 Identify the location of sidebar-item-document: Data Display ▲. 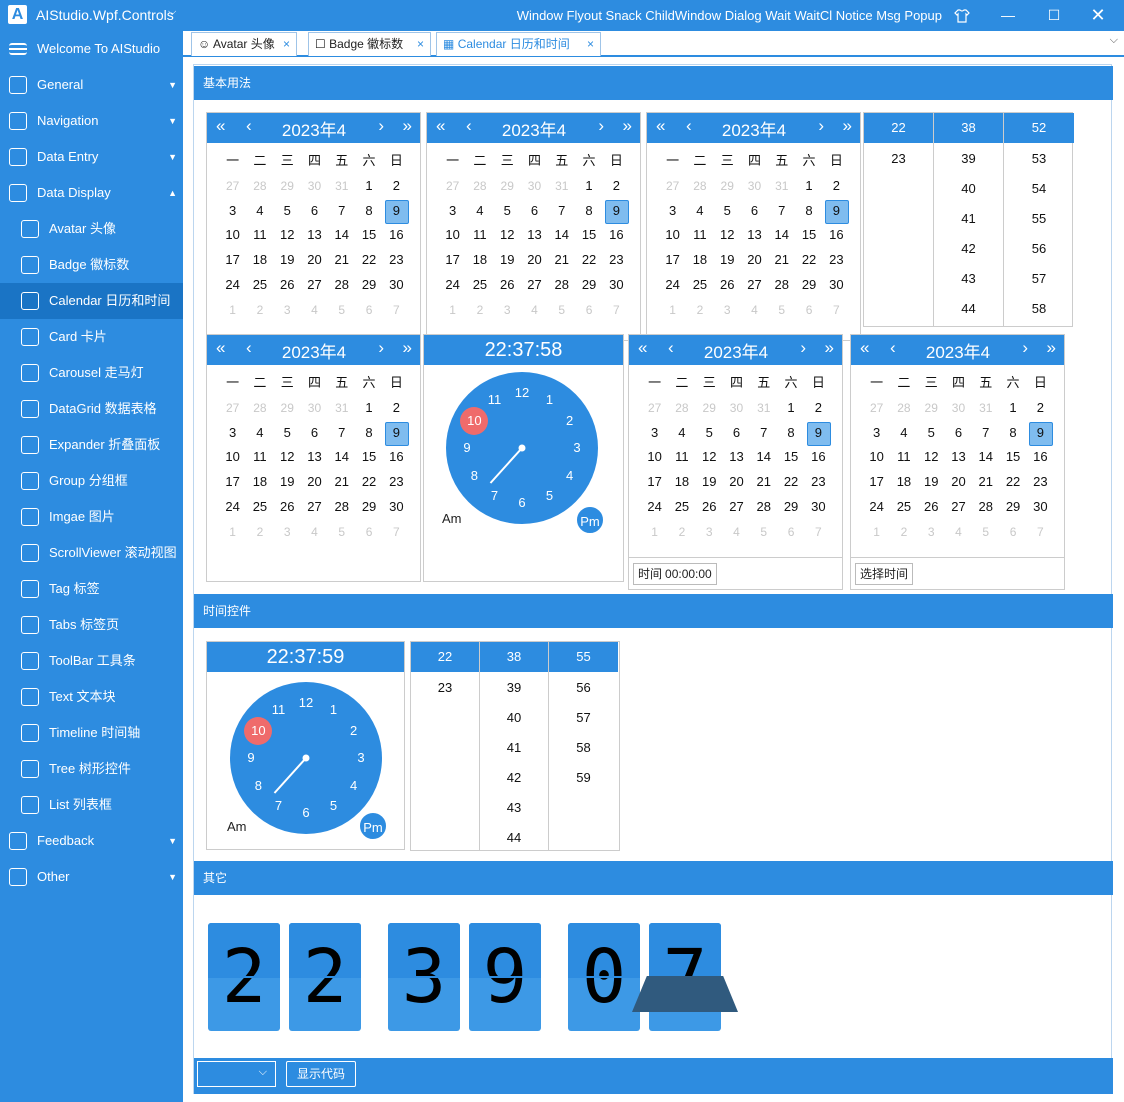
(91, 193).